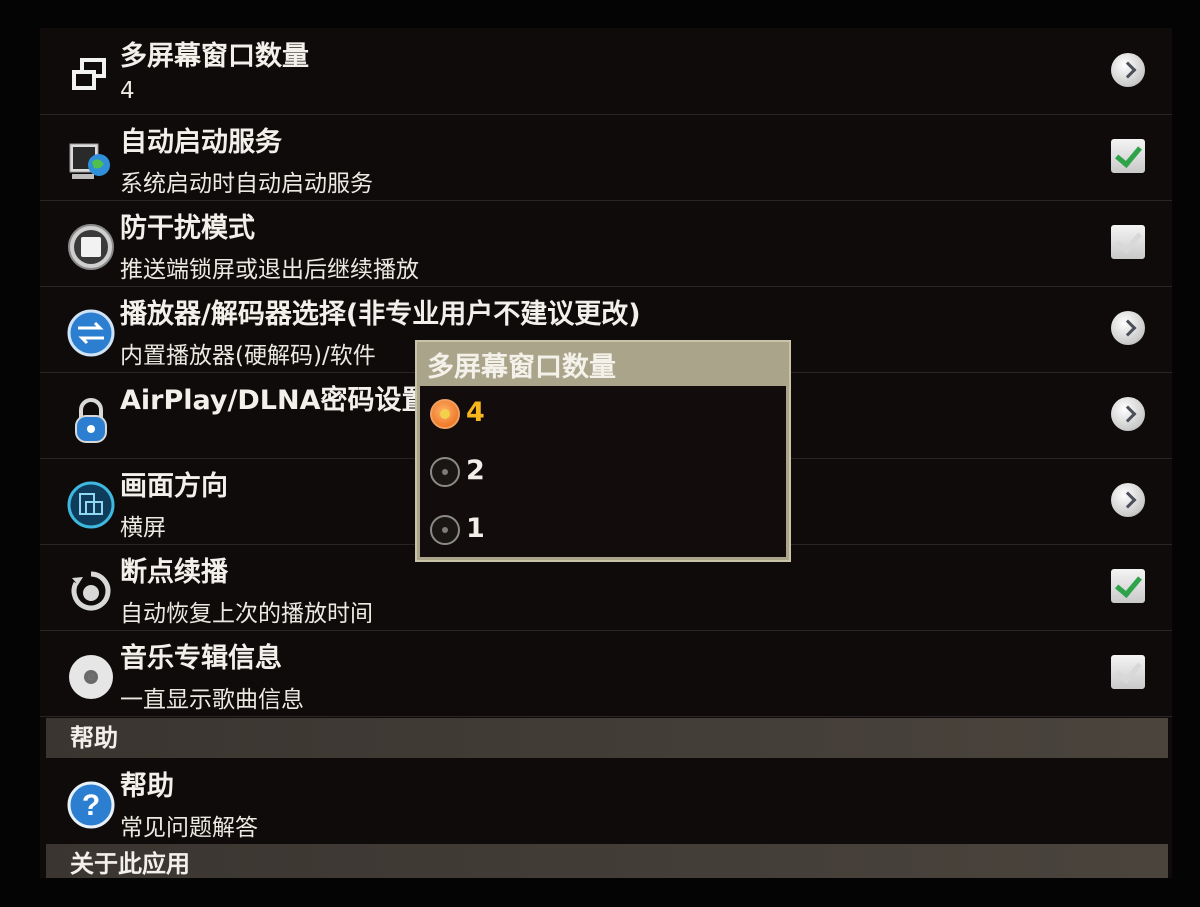 This screenshot has height=907, width=1200. I want to click on multi-window-icon, so click(91, 75).